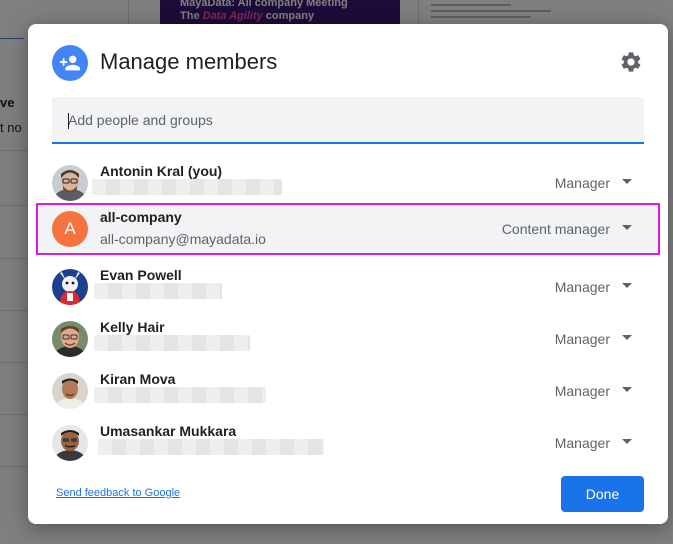  What do you see at coordinates (348, 339) in the screenshot?
I see `member-row: Kelly Hair Manager` at bounding box center [348, 339].